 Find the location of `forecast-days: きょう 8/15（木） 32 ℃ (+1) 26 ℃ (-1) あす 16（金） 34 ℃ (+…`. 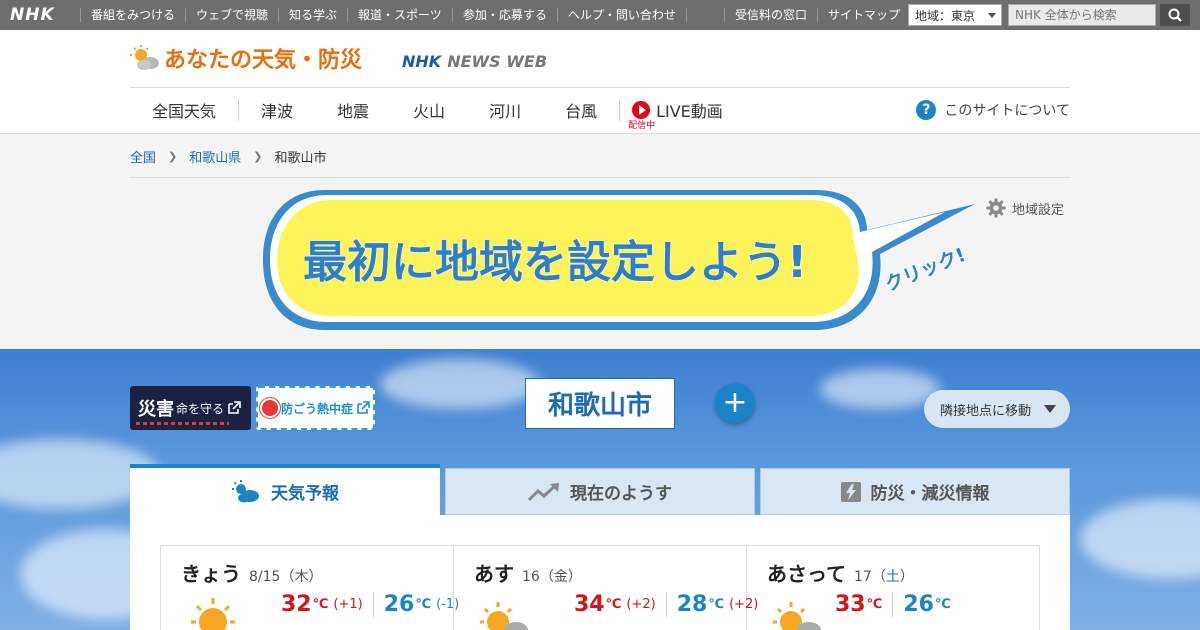

forecast-days: きょう 8/15（木） 32 ℃ (+1) 26 ℃ (-1) あす 16（金） 34 ℃ (+… is located at coordinates (600, 587).